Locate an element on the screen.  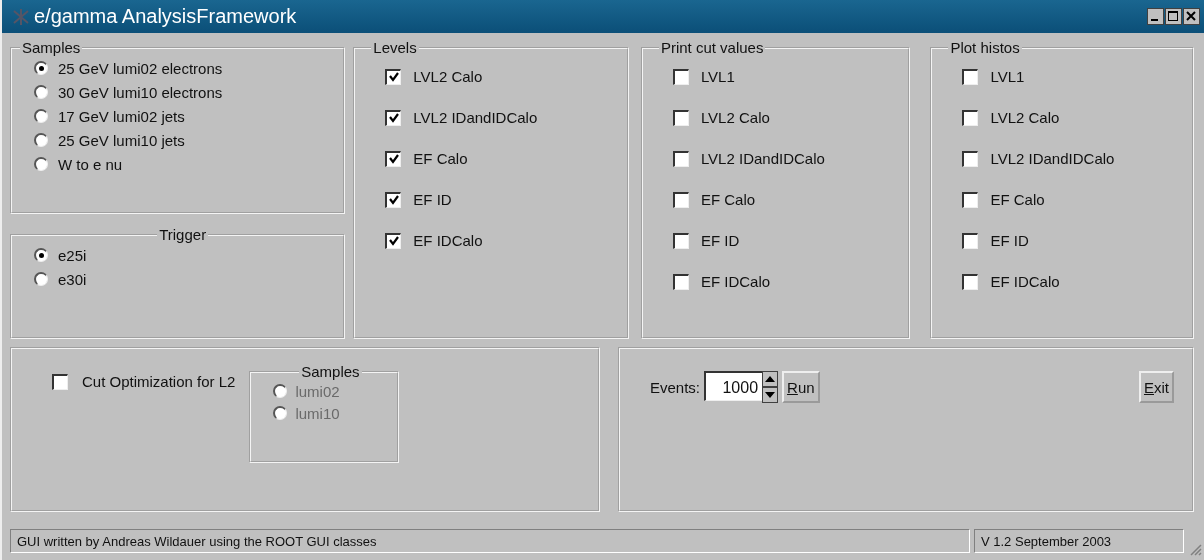
group-title: Print cut values is located at coordinates (712, 47).